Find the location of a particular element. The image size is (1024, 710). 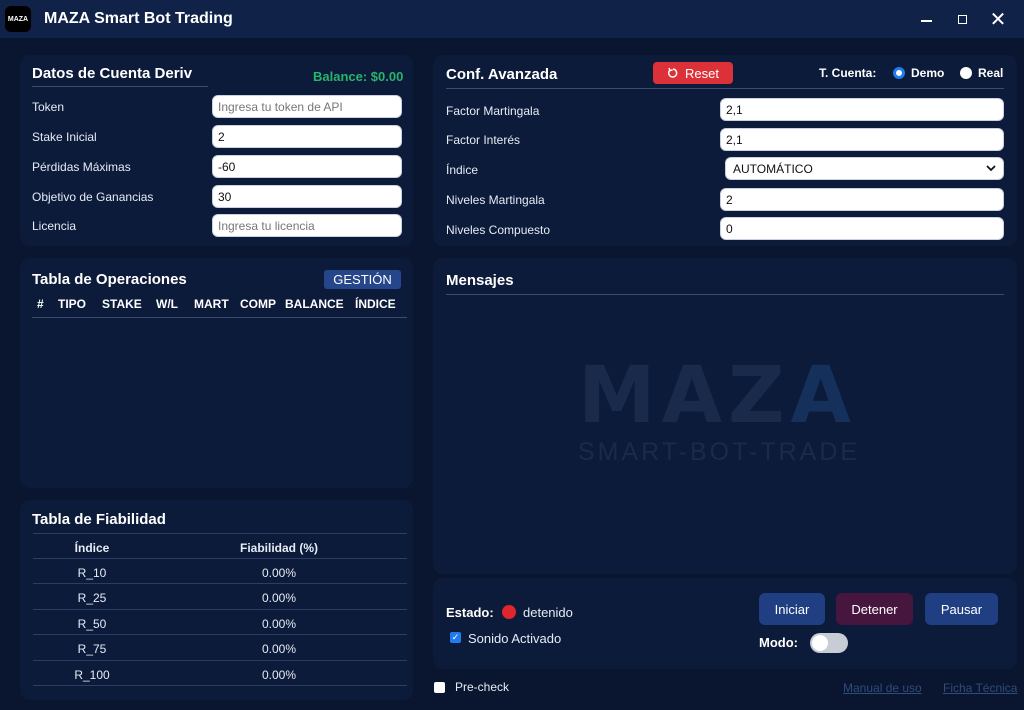

row-index: R_100 is located at coordinates (92, 674).